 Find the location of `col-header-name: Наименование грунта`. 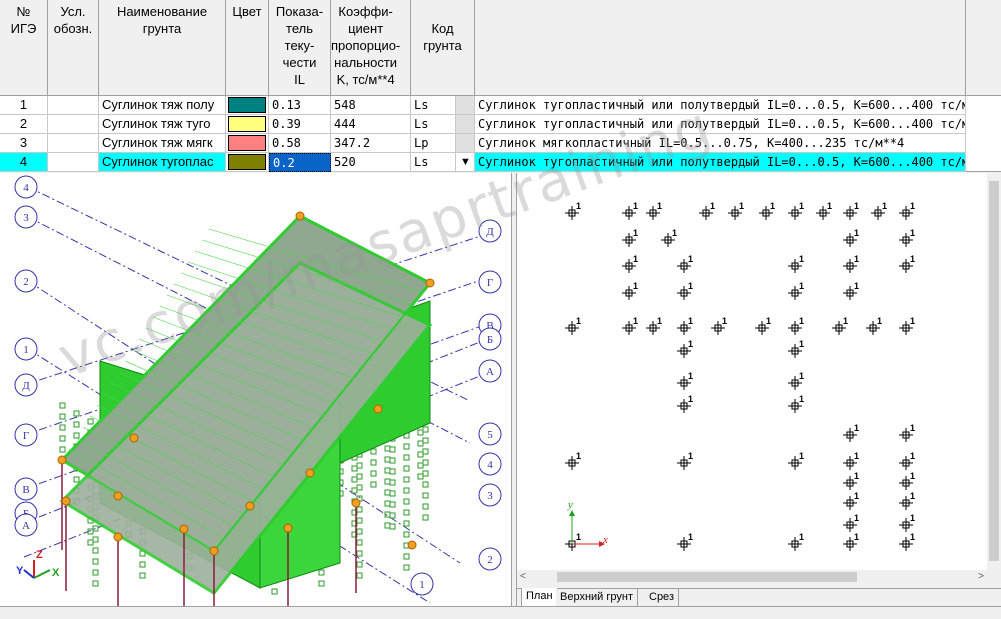

col-header-name: Наименование грунта is located at coordinates (162, 48).